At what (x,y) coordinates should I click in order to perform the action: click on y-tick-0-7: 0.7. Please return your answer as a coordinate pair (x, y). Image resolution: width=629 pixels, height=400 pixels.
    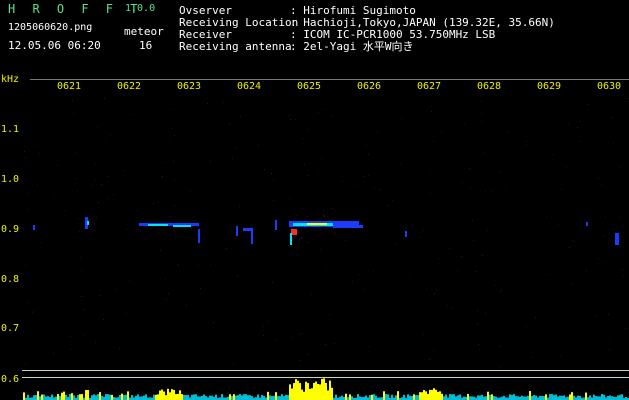
    Looking at the image, I should click on (10, 328).